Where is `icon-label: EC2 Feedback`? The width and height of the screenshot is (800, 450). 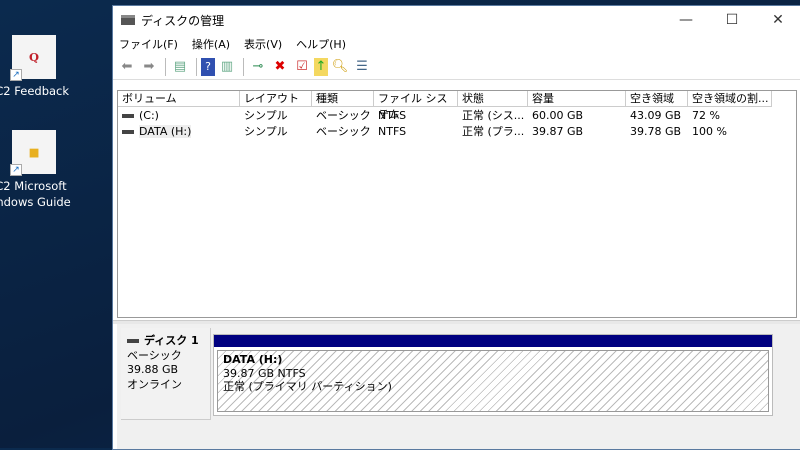
icon-label: EC2 Feedback is located at coordinates (35, 91).